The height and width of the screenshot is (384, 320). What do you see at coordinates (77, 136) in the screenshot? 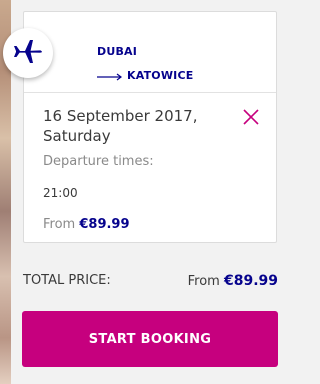
I see `flight-weekday: Saturday` at bounding box center [77, 136].